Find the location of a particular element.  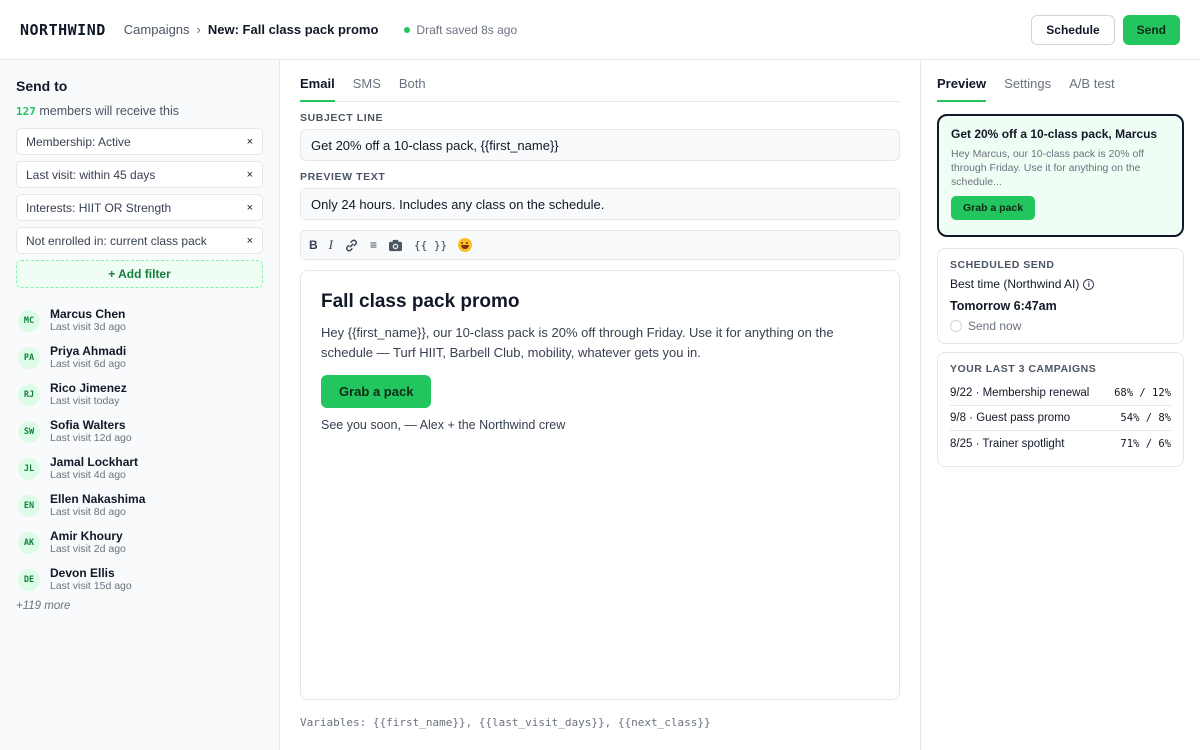

format-toolbar: B I ≡ {{ }} is located at coordinates (600, 245).